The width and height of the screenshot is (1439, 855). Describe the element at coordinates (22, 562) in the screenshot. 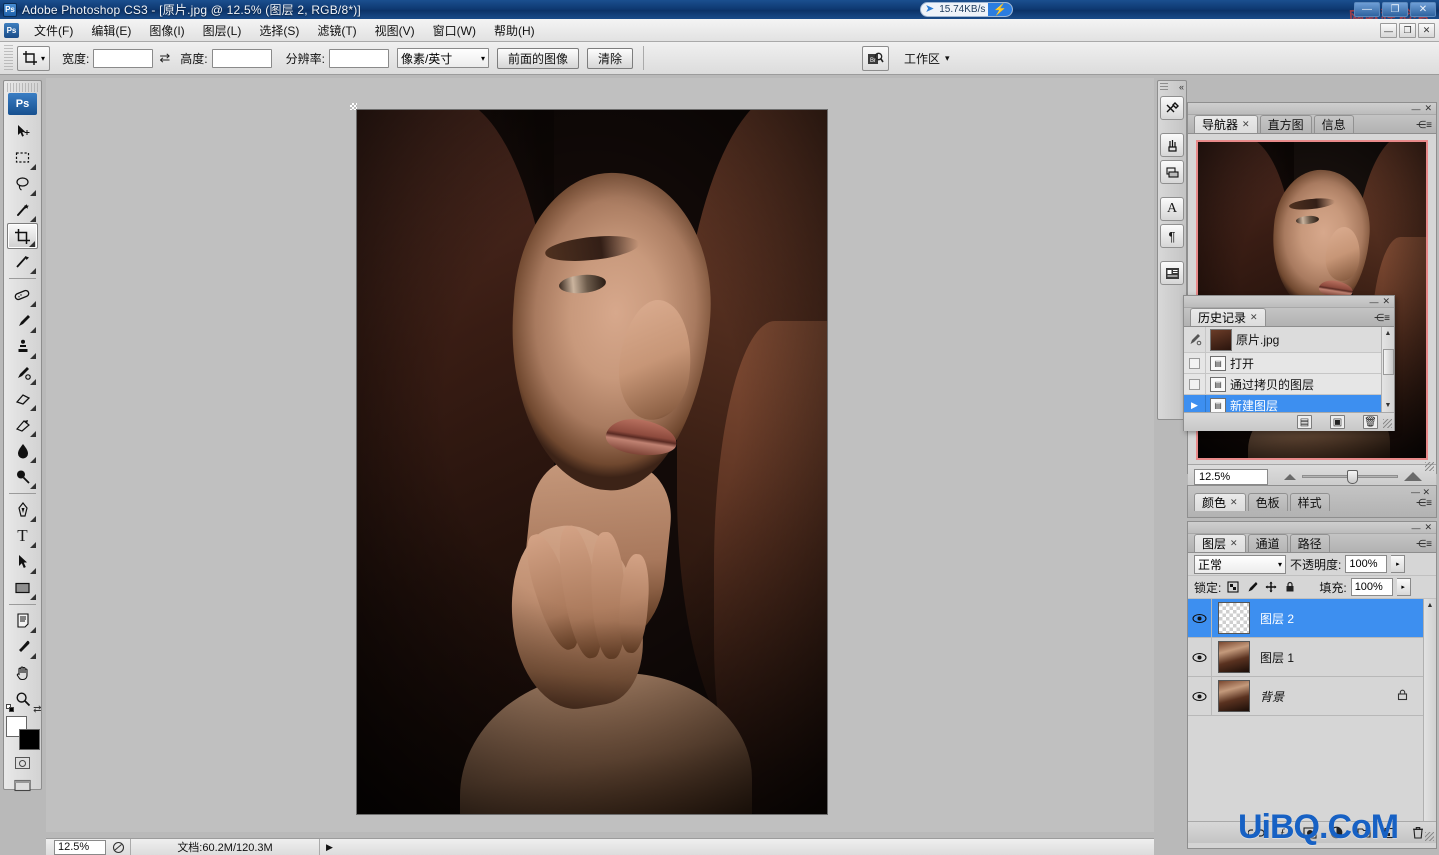

I see `path-selection-tool` at that location.